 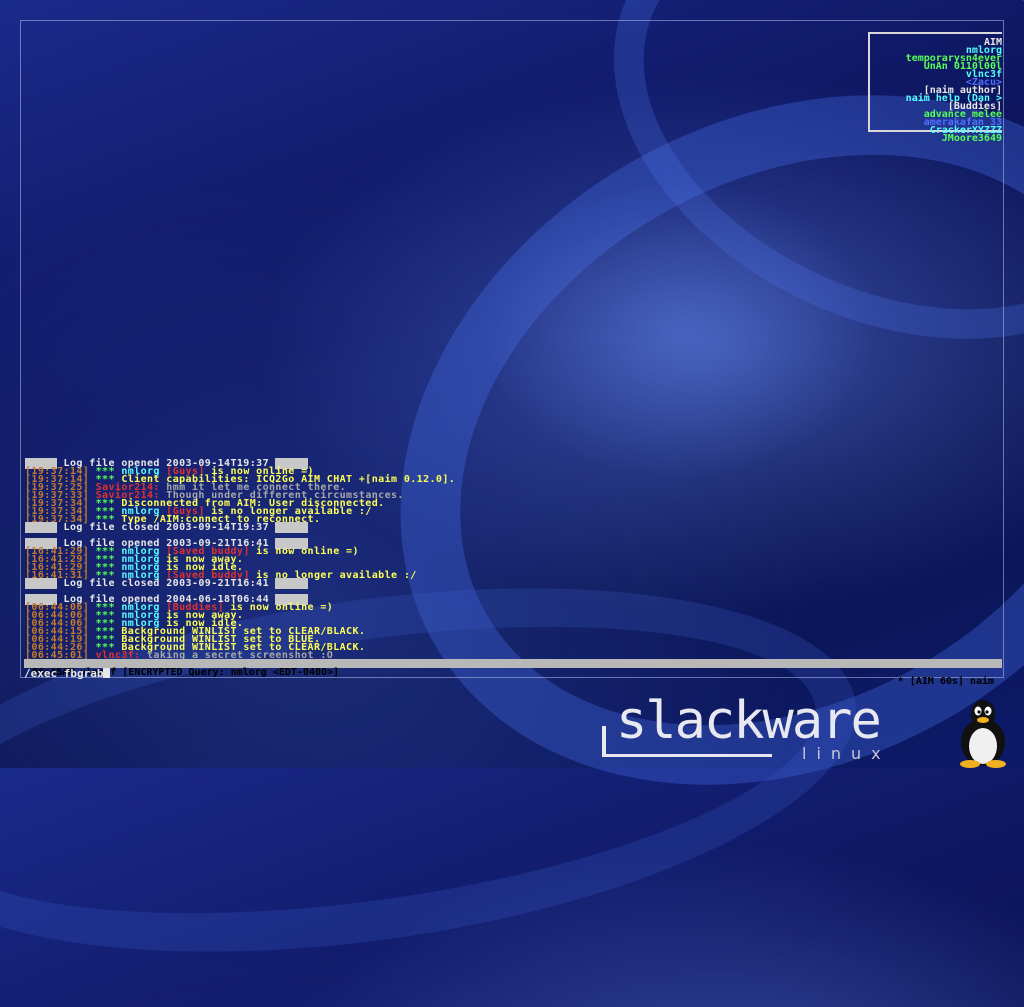 I want to click on log-segment: Log file closed 2003-09-14T19:37, so click(x=166, y=527).